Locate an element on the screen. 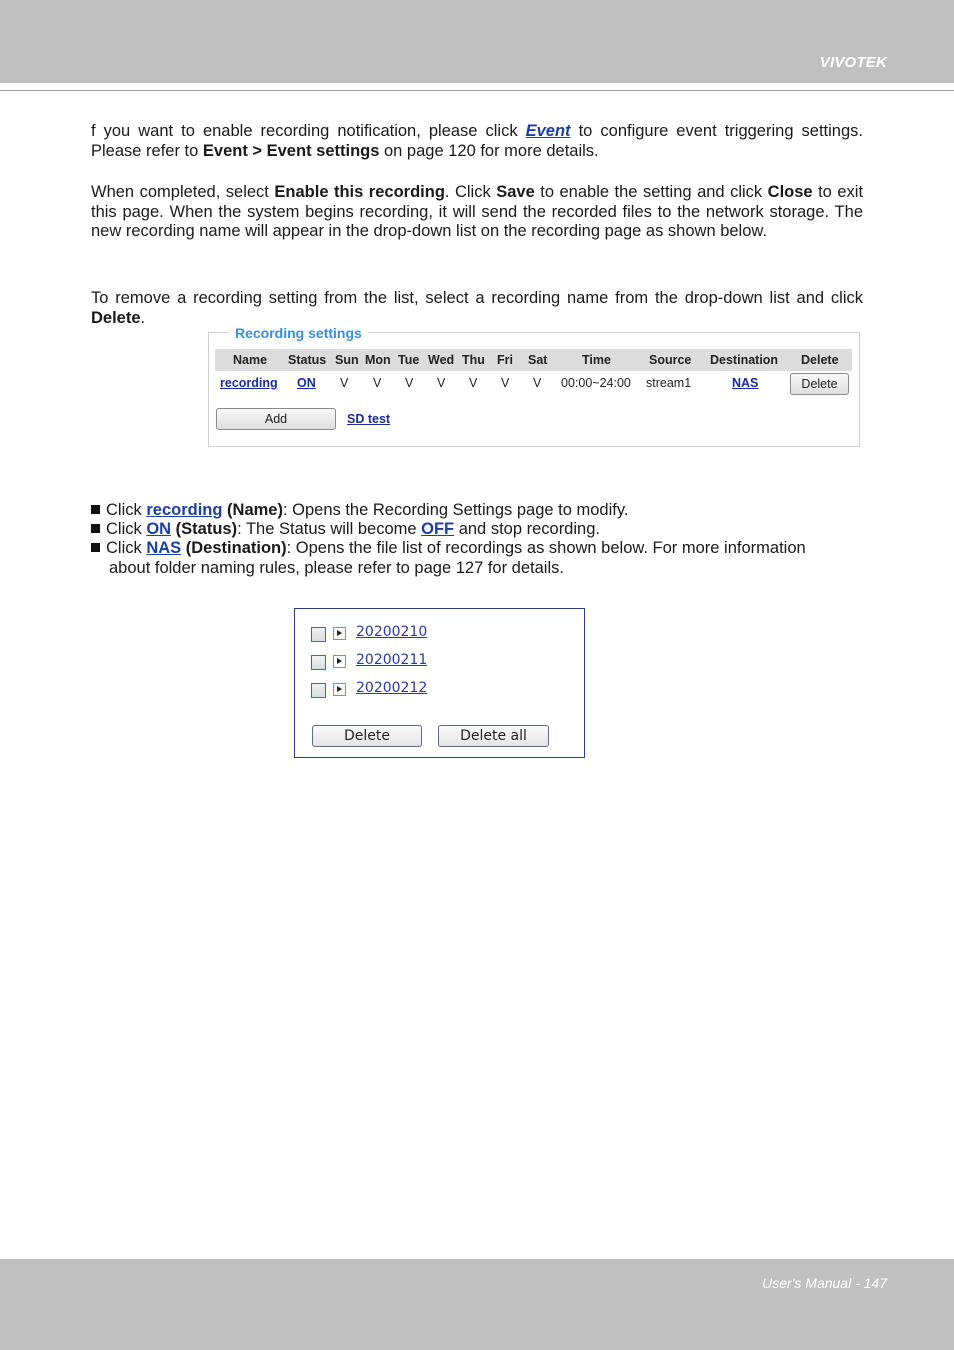  day-sat: V is located at coordinates (537, 383).